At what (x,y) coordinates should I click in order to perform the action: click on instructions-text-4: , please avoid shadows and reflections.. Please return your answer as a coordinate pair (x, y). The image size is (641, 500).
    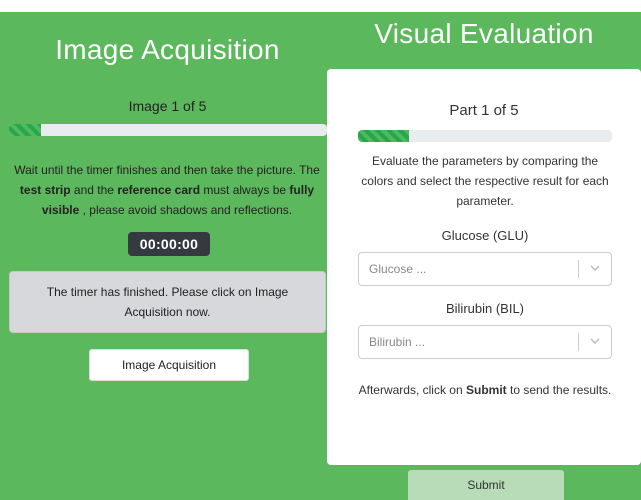
    Looking at the image, I should click on (186, 210).